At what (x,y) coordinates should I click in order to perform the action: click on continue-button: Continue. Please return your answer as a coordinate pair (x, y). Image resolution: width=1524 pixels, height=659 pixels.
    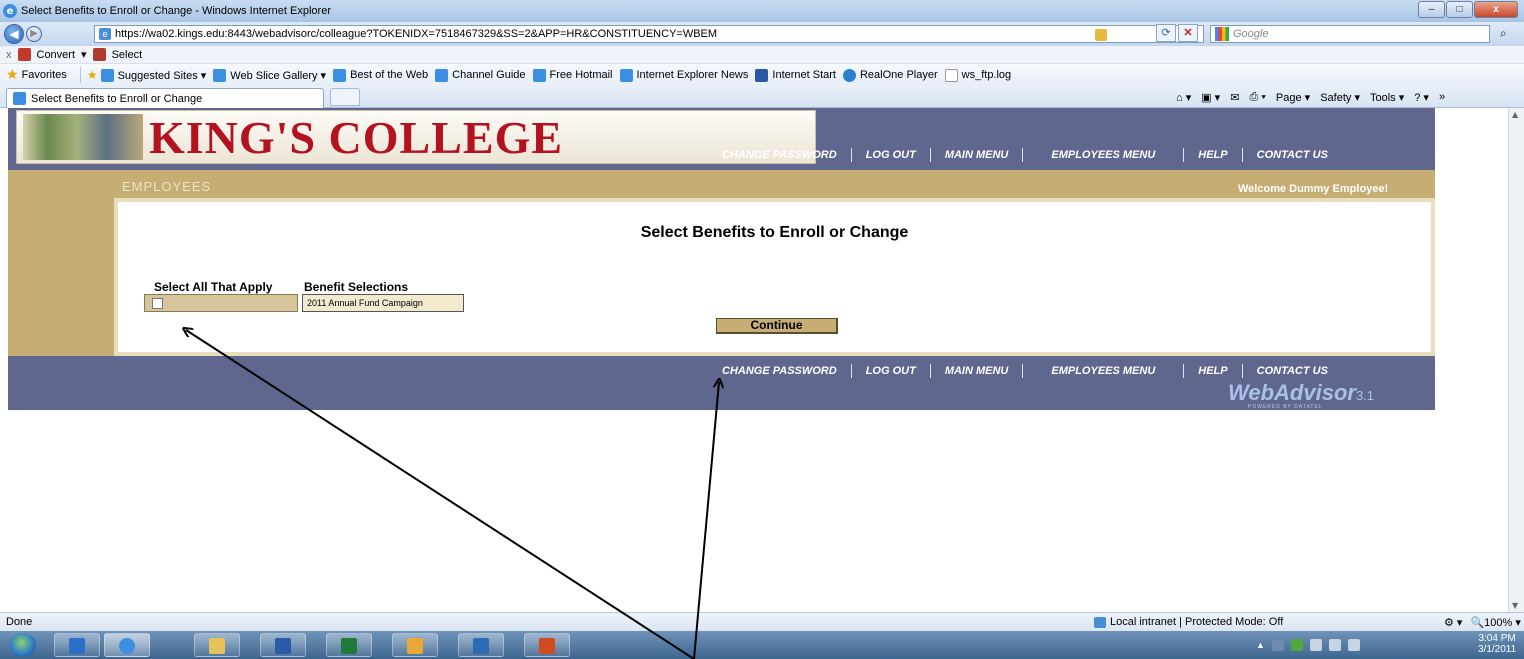
    Looking at the image, I should click on (777, 326).